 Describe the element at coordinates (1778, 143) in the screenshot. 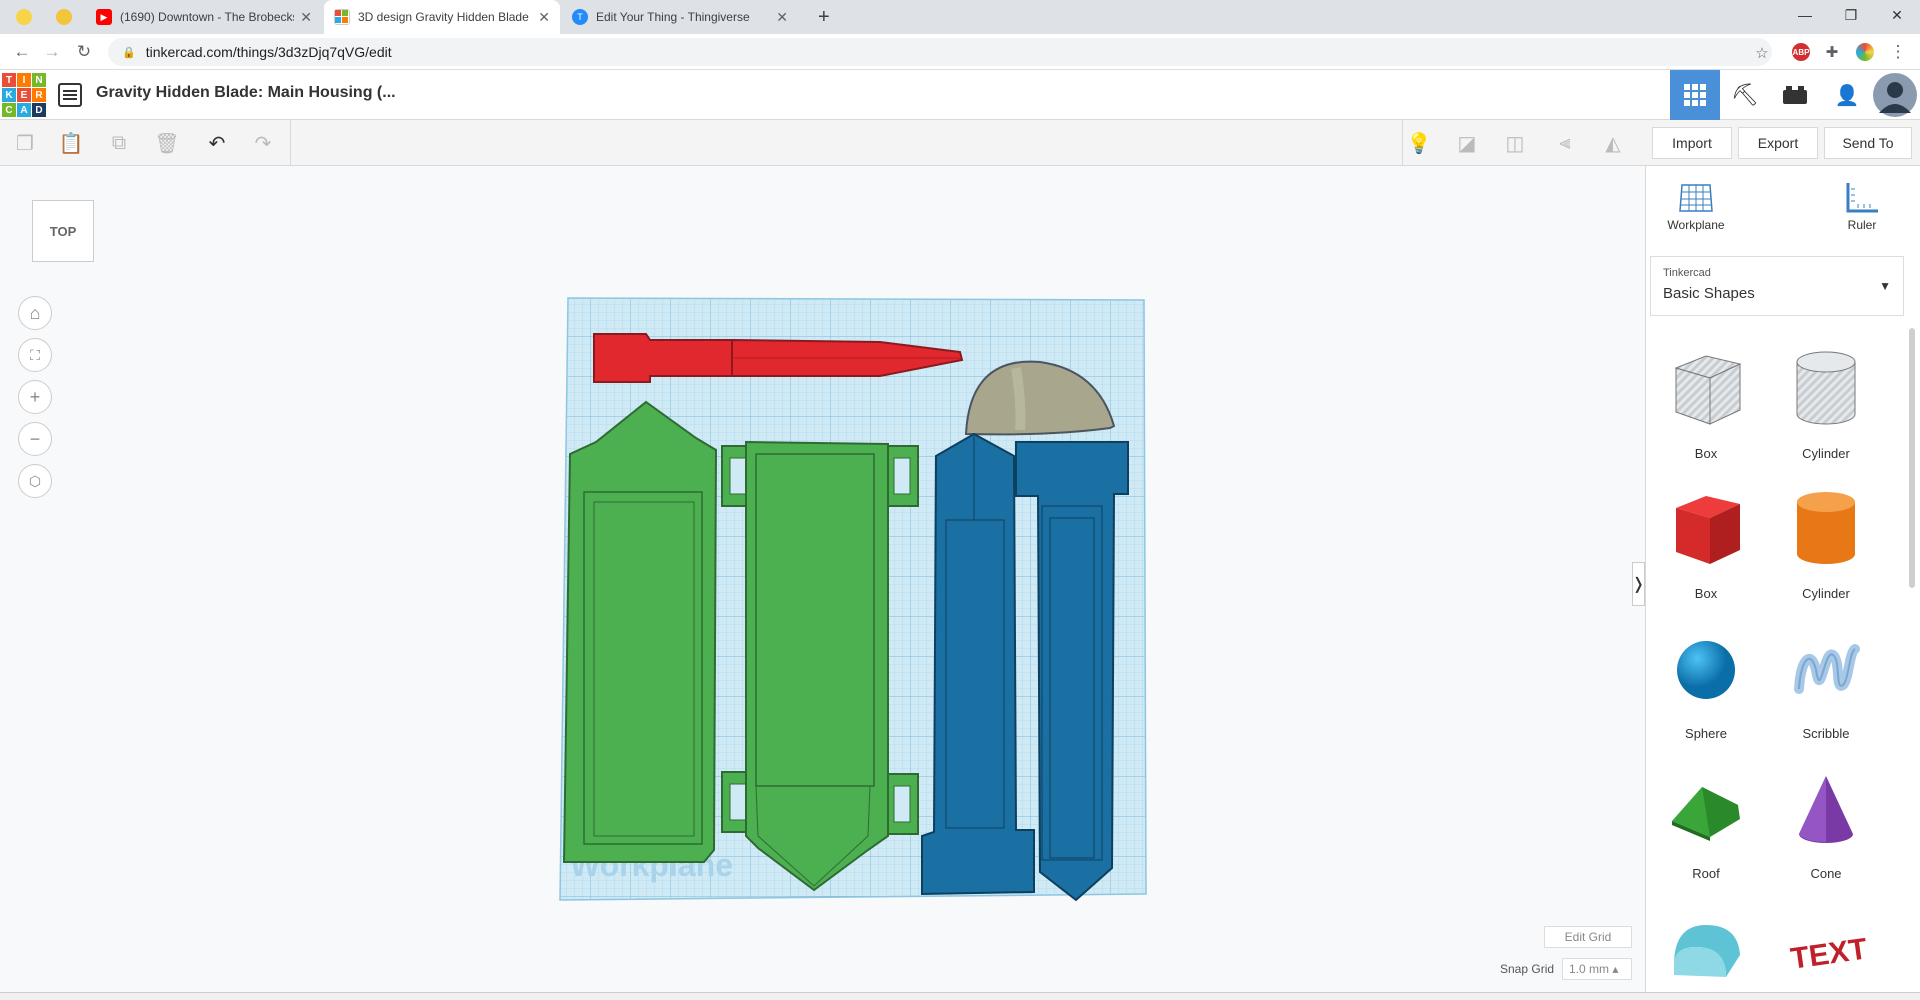

I see `export-button: Export` at that location.